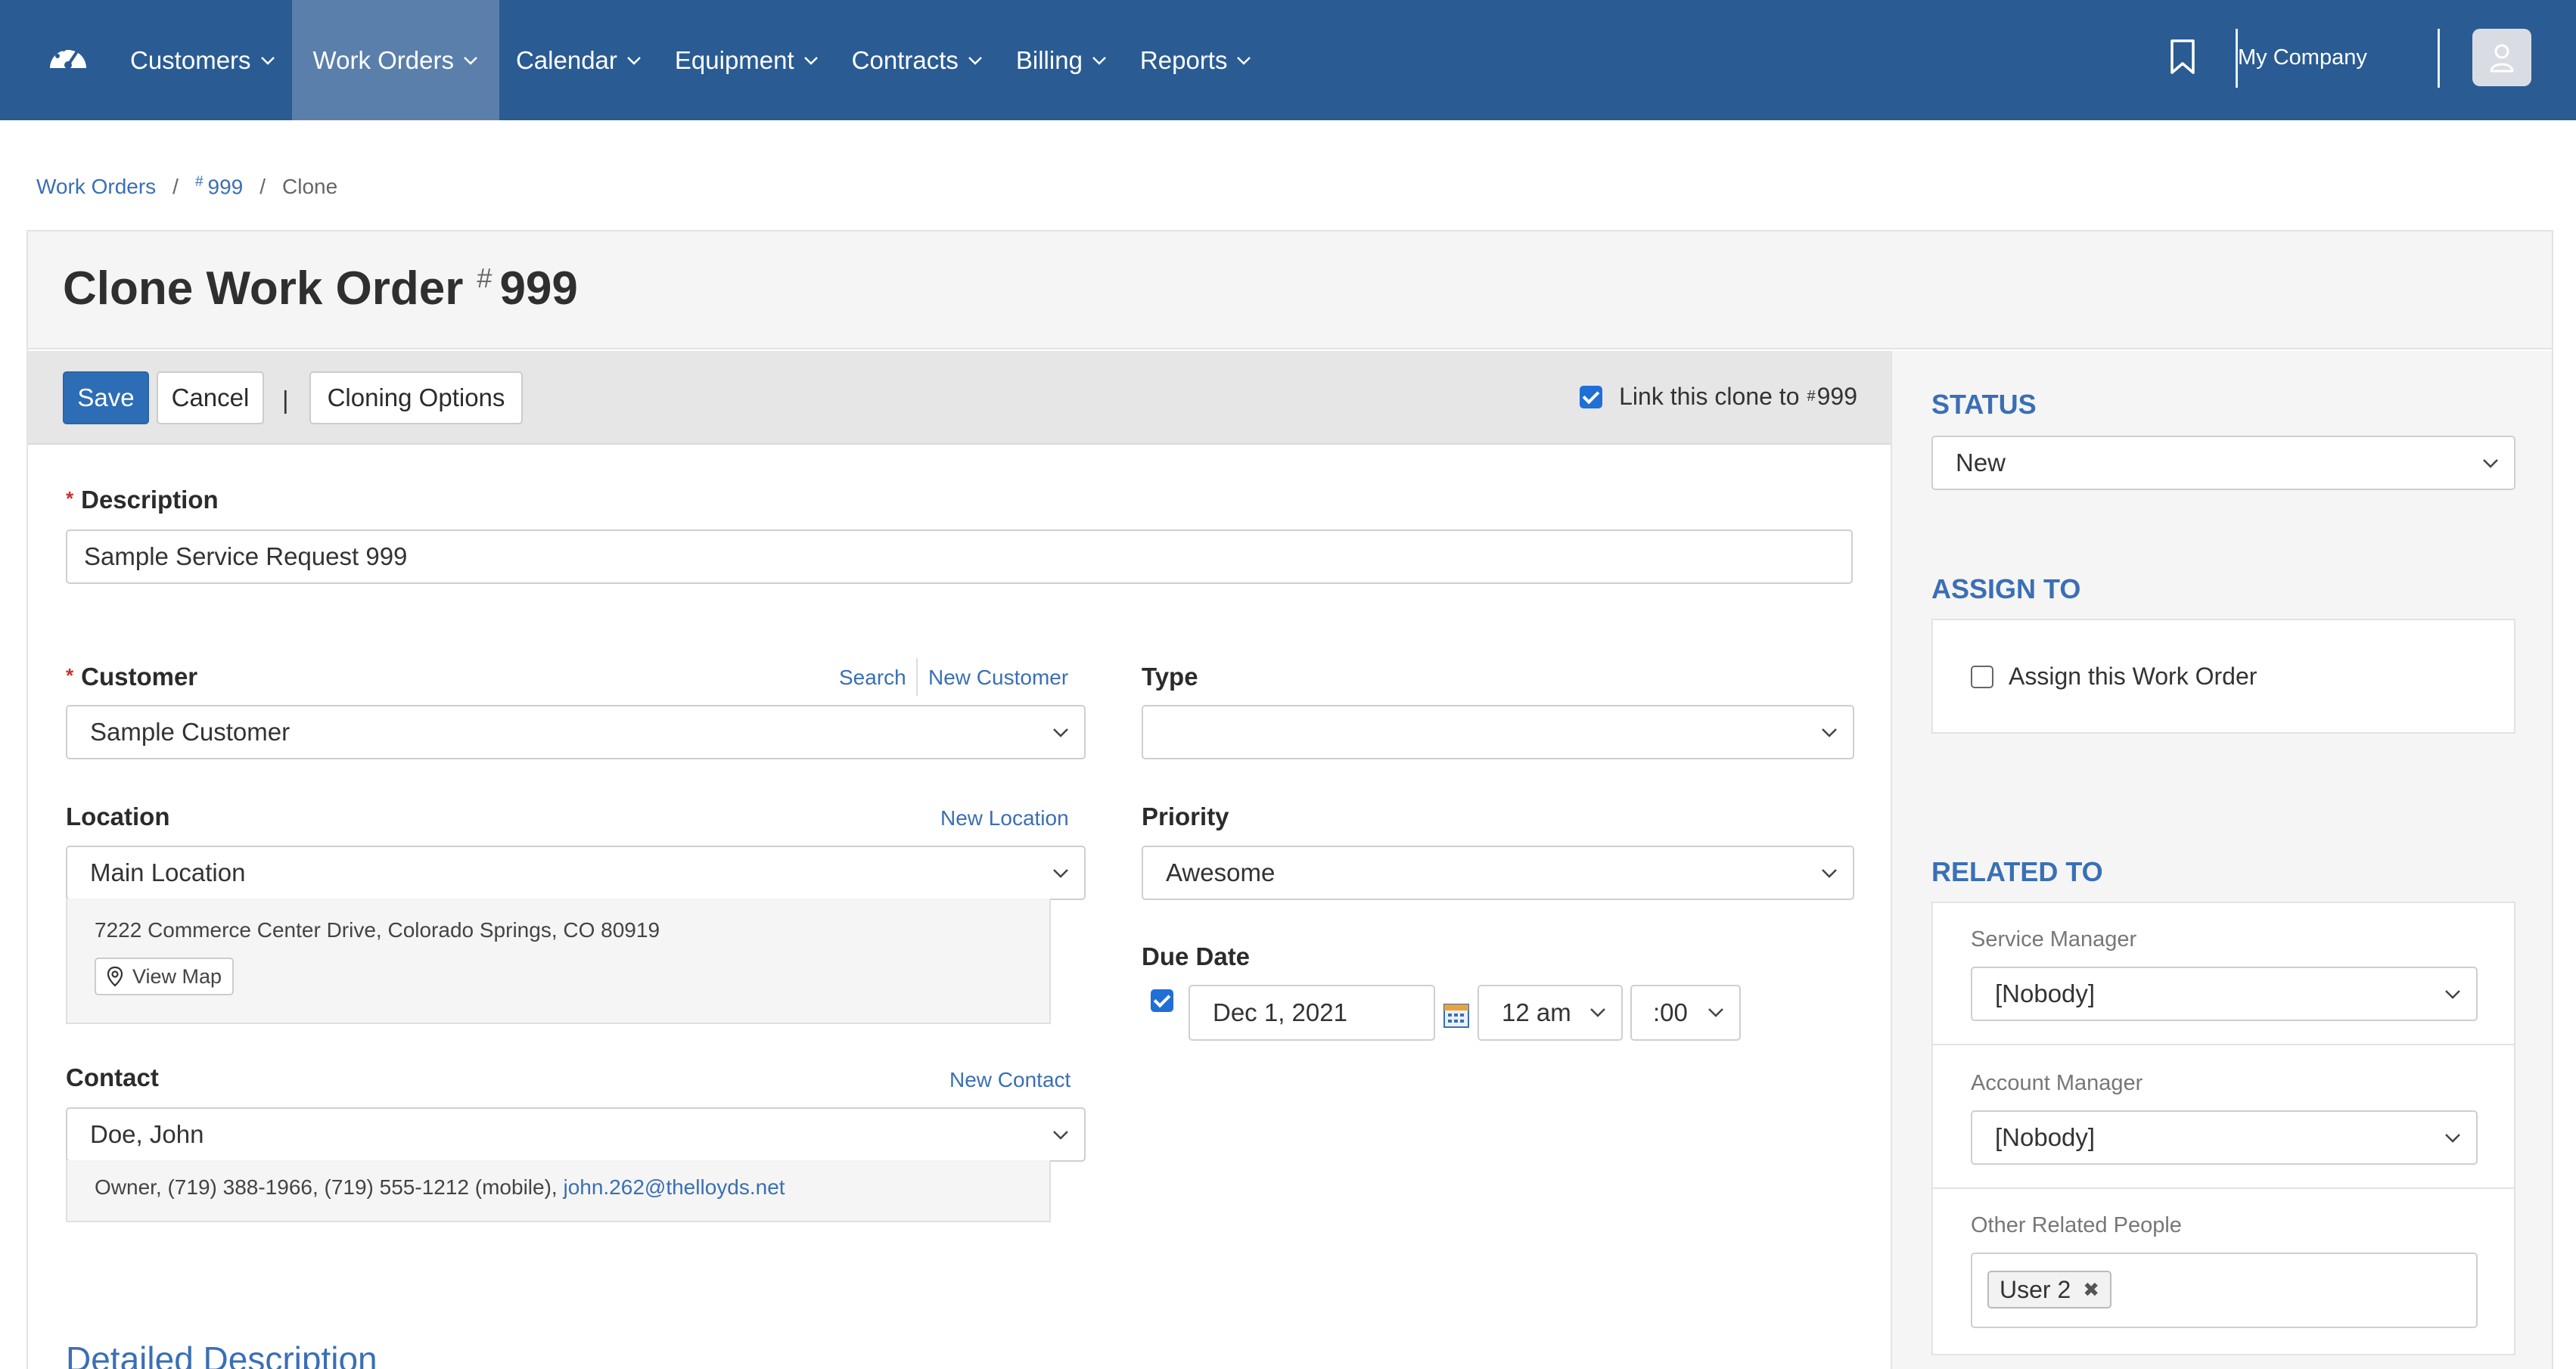 This screenshot has height=1369, width=2576. What do you see at coordinates (734, 59) in the screenshot?
I see `nav-label: Equipment` at bounding box center [734, 59].